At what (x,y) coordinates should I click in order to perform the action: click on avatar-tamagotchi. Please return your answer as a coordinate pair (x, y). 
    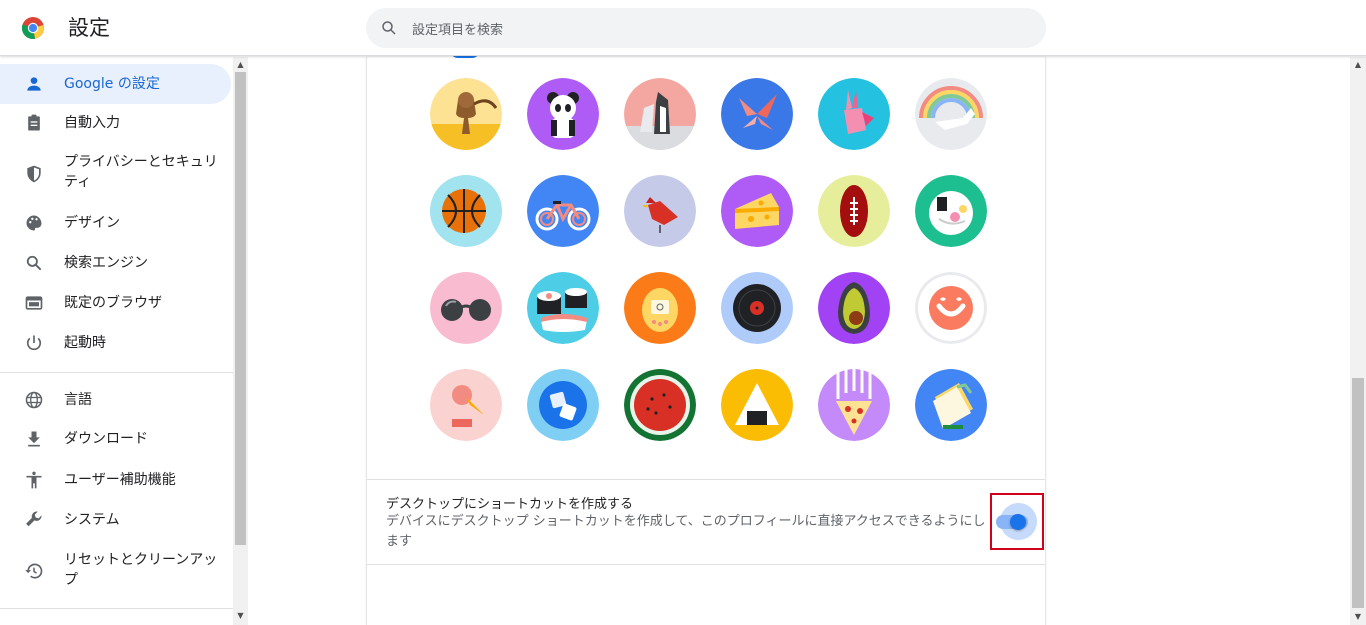
    Looking at the image, I should click on (660, 308).